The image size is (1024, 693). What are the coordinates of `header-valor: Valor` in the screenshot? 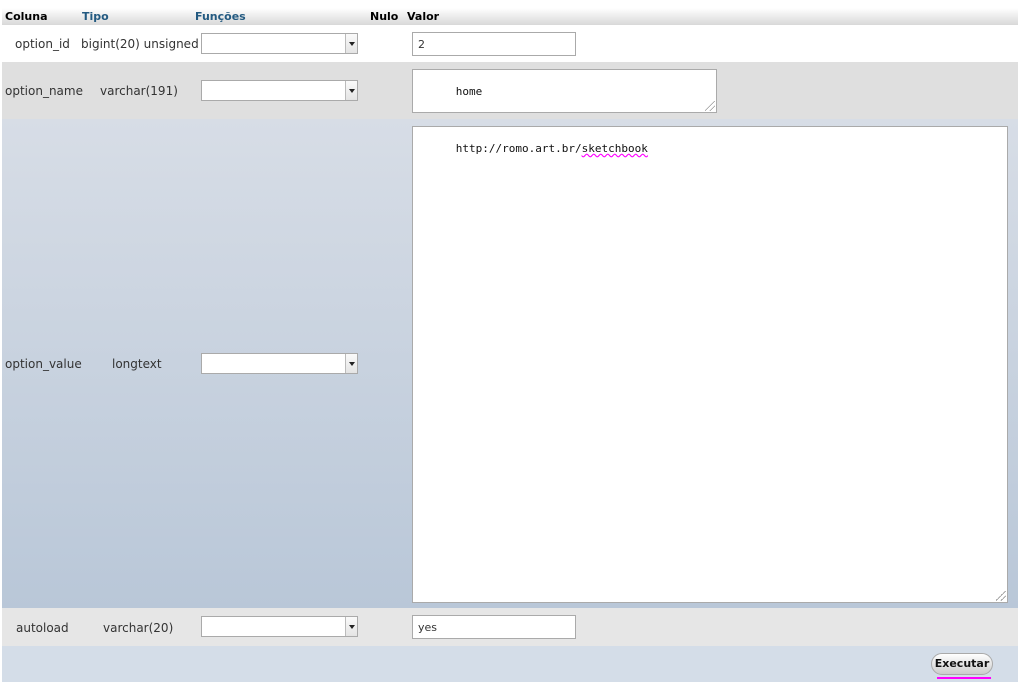 It's located at (423, 16).